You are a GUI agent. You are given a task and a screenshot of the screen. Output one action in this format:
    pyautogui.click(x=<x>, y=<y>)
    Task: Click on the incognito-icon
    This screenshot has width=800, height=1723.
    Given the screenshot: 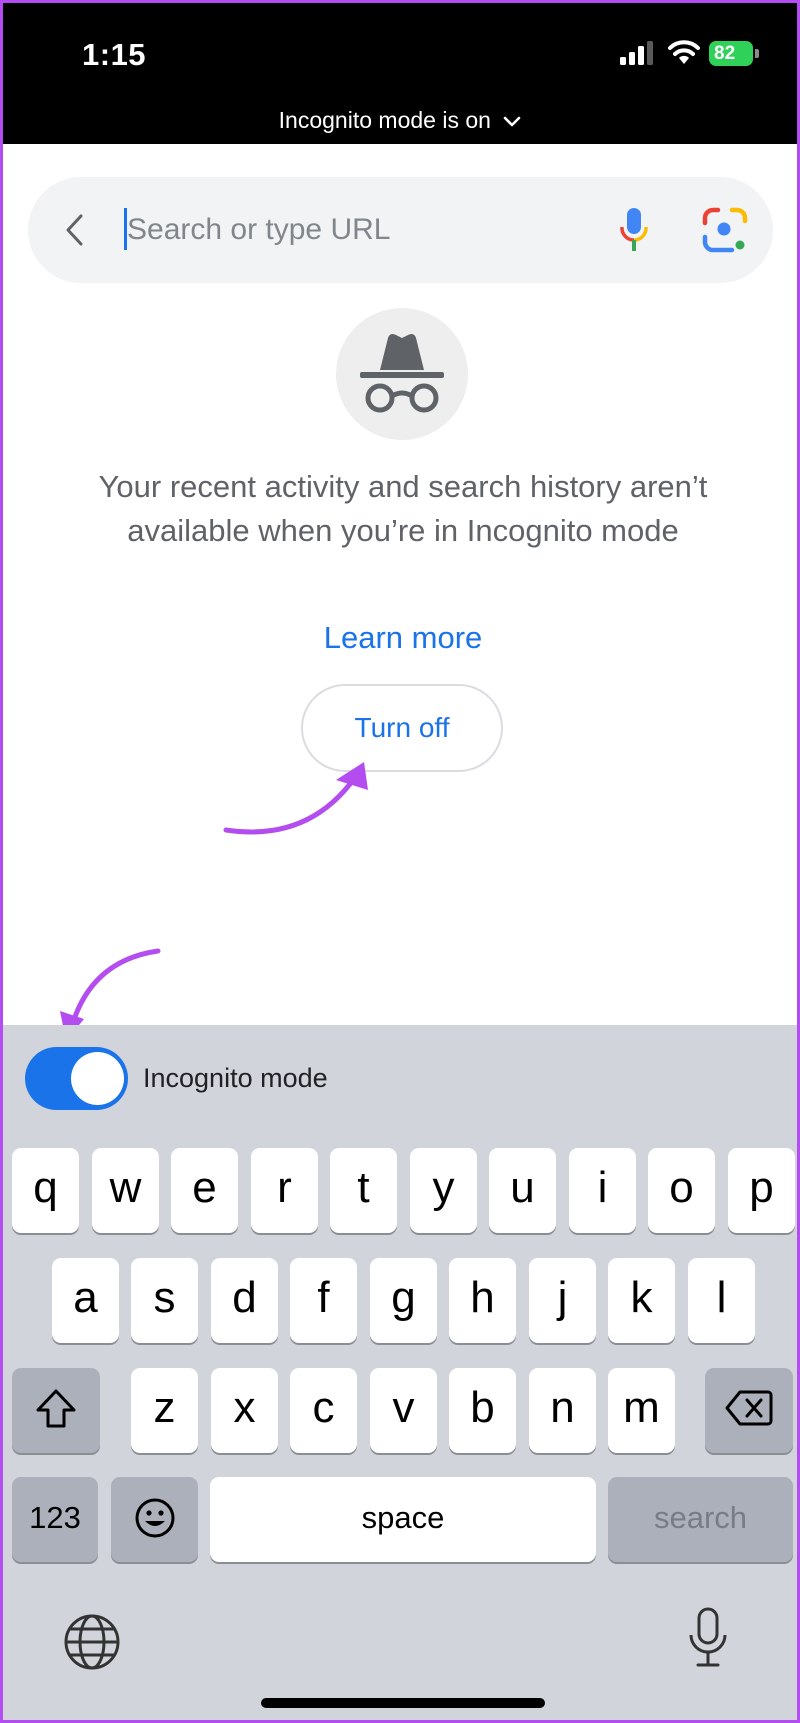 What is the action you would take?
    pyautogui.click(x=402, y=373)
    